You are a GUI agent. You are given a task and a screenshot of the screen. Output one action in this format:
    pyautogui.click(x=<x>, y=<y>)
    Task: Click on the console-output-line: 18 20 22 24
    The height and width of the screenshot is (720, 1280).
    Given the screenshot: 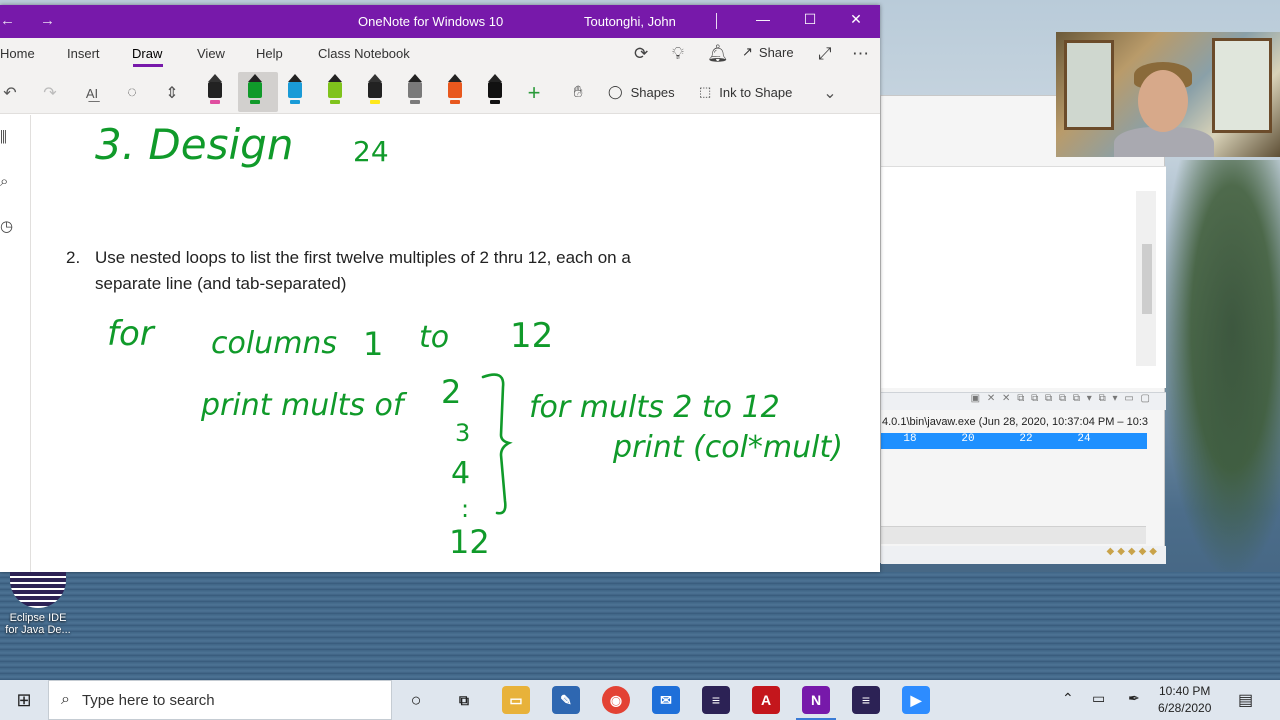 What is the action you would take?
    pyautogui.click(x=1014, y=441)
    